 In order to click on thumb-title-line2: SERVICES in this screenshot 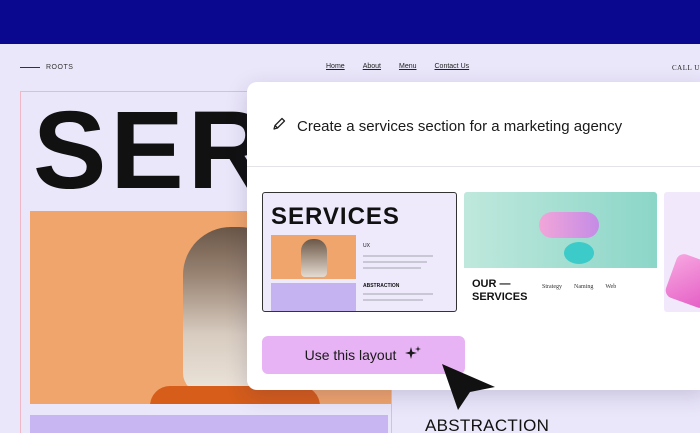, I will do `click(500, 297)`.